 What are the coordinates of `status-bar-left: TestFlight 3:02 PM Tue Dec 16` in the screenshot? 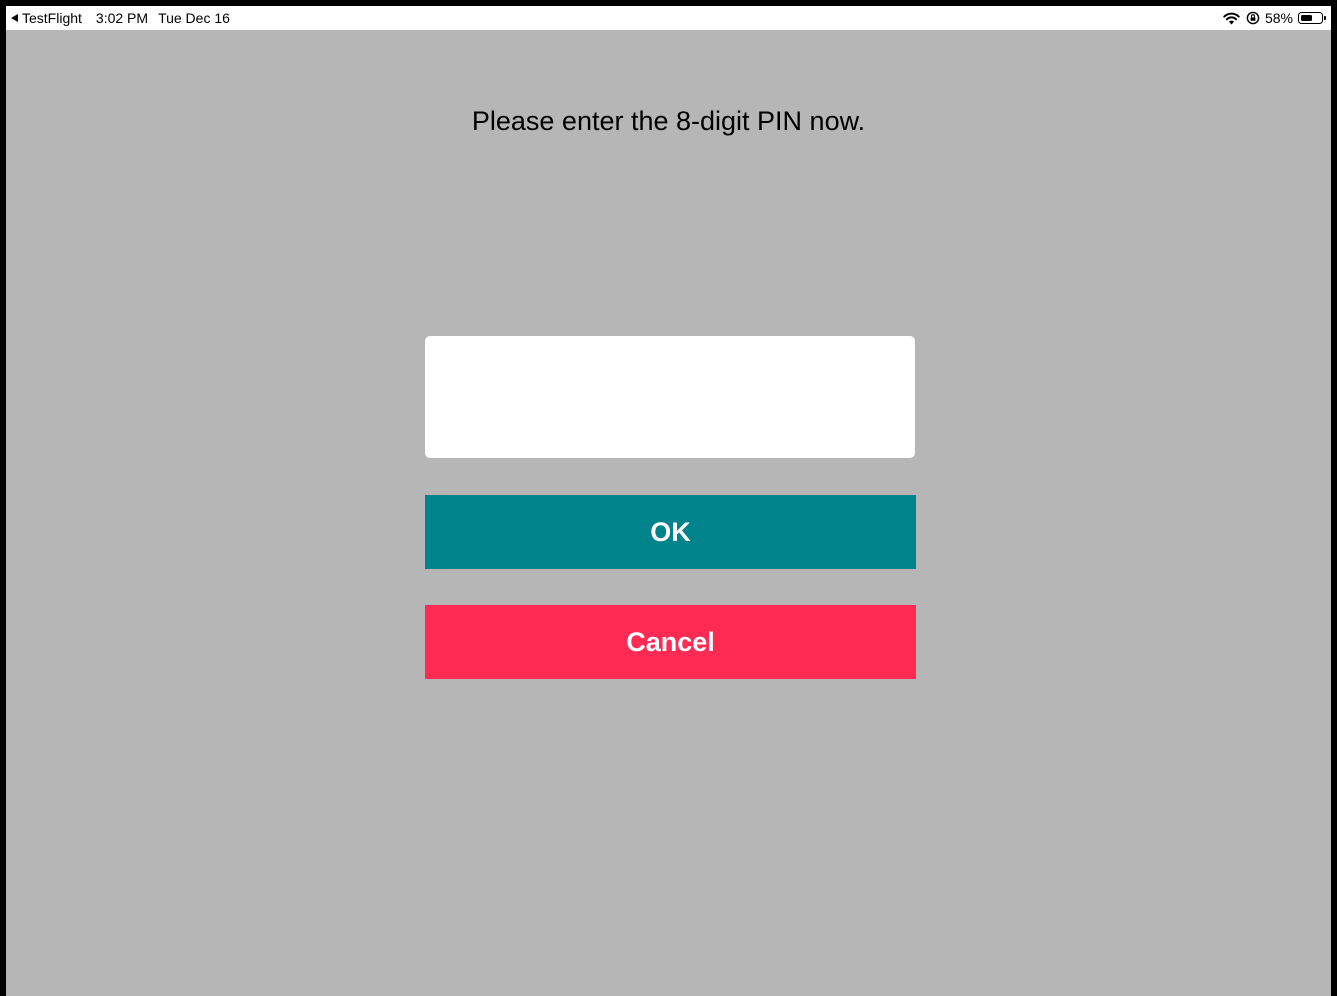 It's located at (120, 18).